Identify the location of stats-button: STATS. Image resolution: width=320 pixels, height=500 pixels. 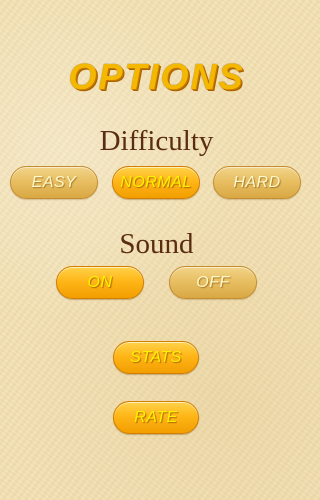
(156, 357).